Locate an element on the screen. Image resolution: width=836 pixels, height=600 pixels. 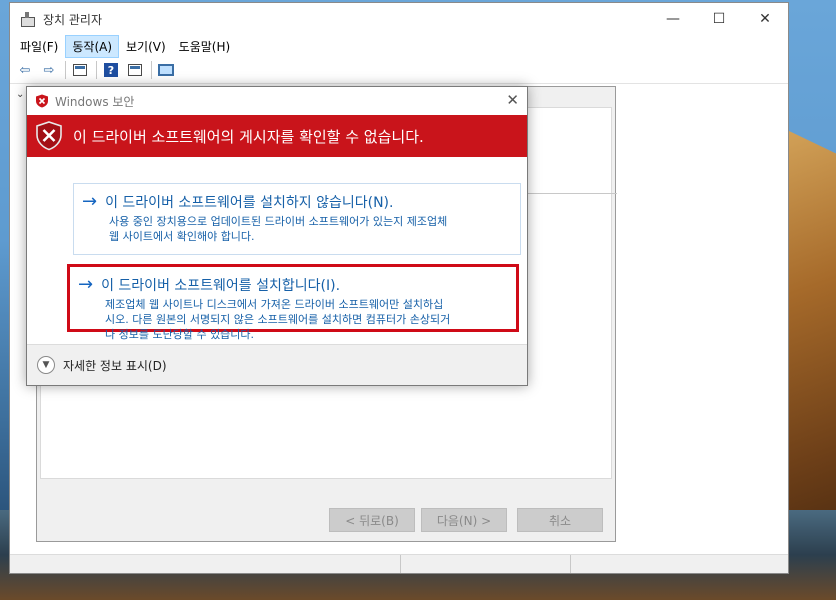
shield-error-icon is located at coordinates (49, 136).